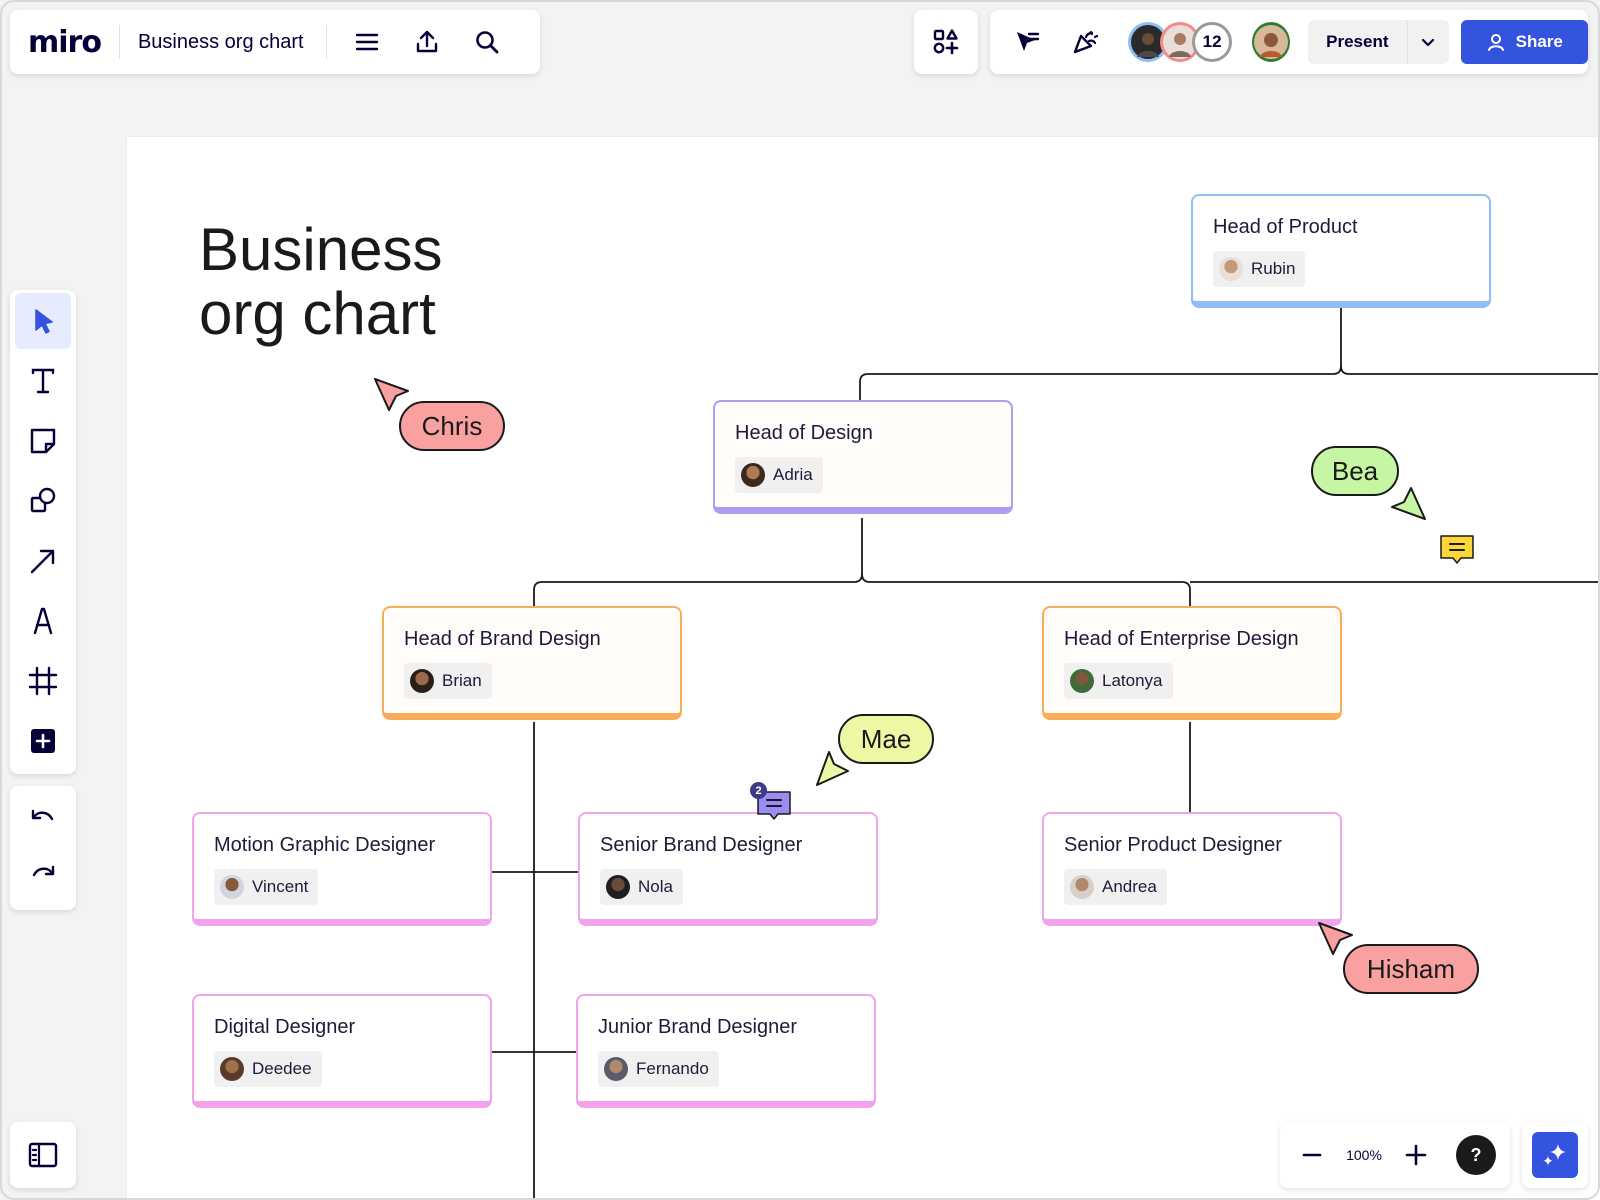 This screenshot has width=1600, height=1200. I want to click on org-card-head-of-product: Head of Product Rubin, so click(1341, 251).